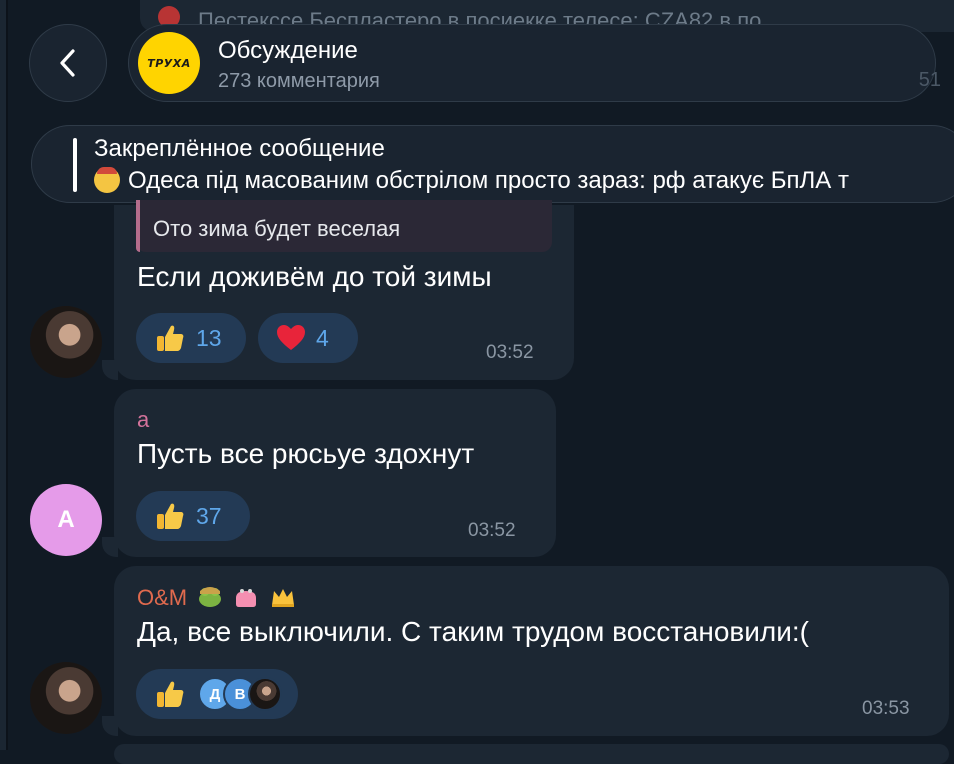 Image resolution: width=954 pixels, height=764 pixels. I want to click on reaction-count: 4, so click(322, 337).